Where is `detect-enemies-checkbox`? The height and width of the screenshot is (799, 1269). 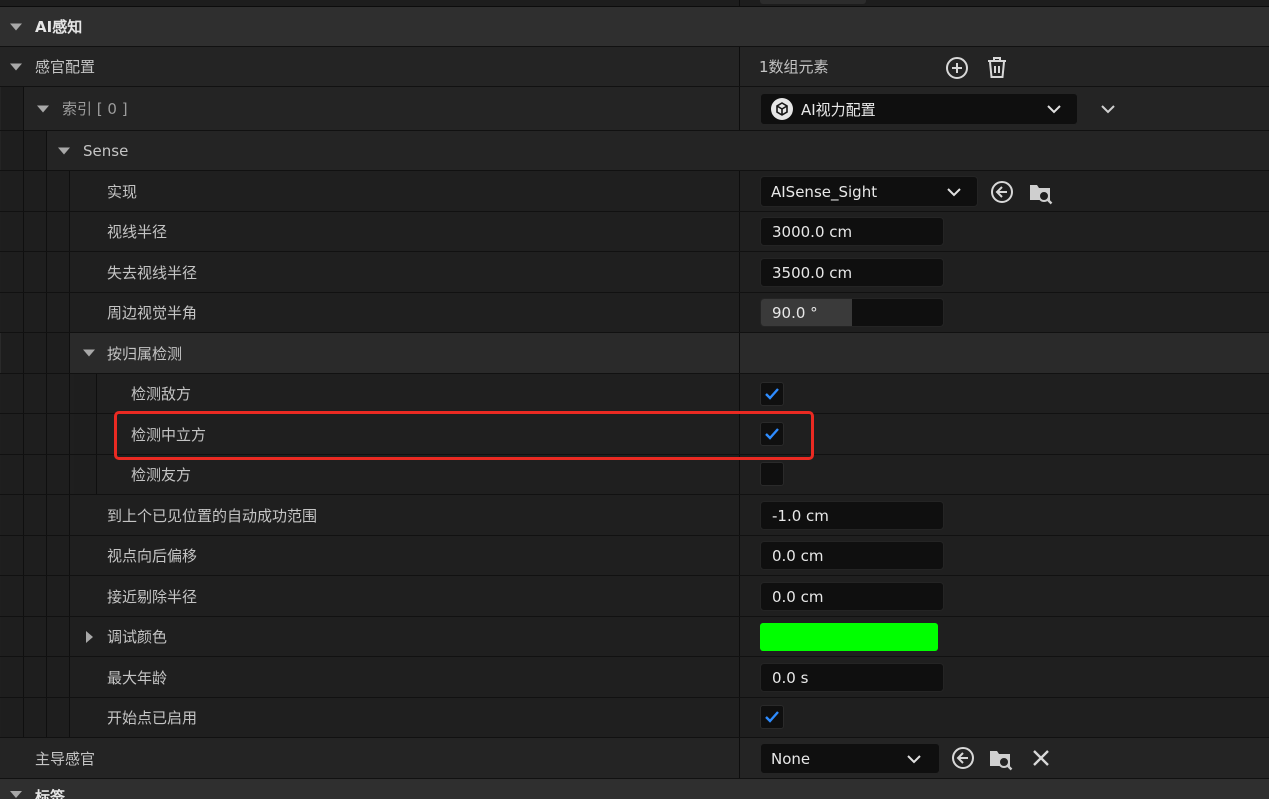
detect-enemies-checkbox is located at coordinates (772, 394).